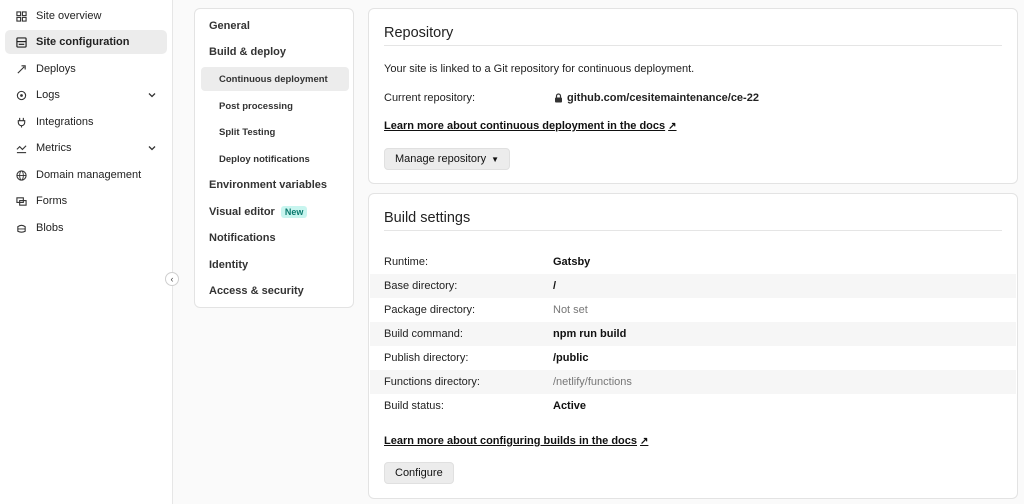 The width and height of the screenshot is (1024, 504). What do you see at coordinates (21, 42) in the screenshot?
I see `config-icon` at bounding box center [21, 42].